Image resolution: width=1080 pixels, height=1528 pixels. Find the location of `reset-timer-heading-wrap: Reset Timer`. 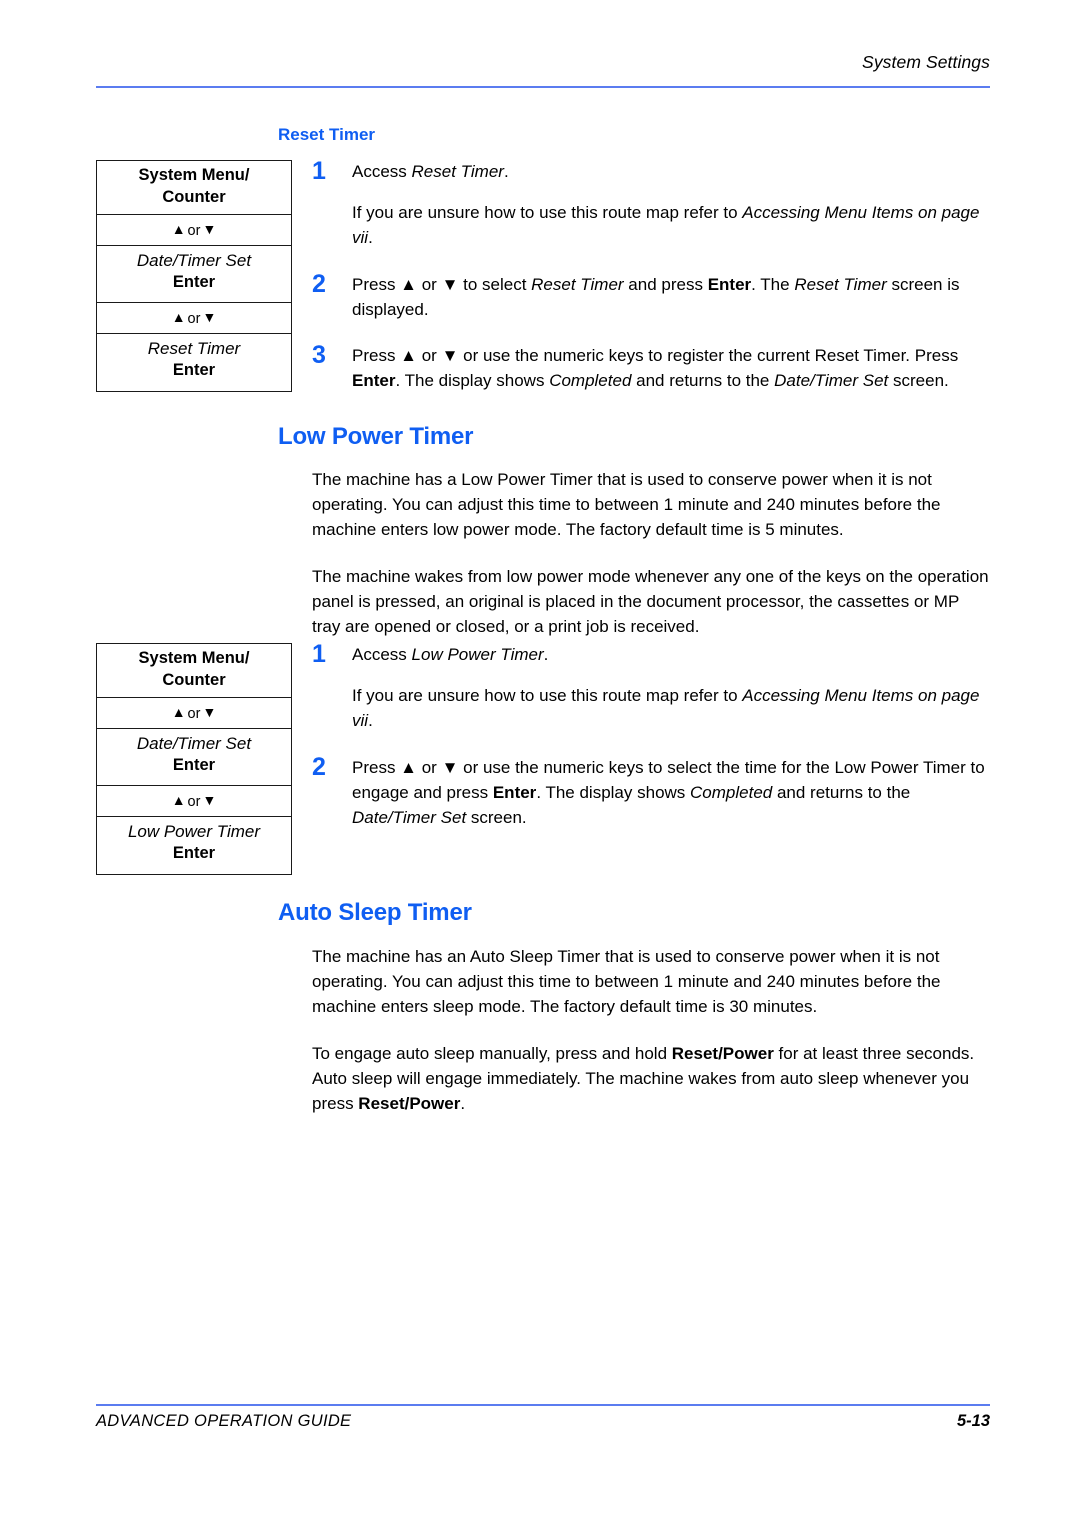

reset-timer-heading-wrap: Reset Timer is located at coordinates (634, 135).